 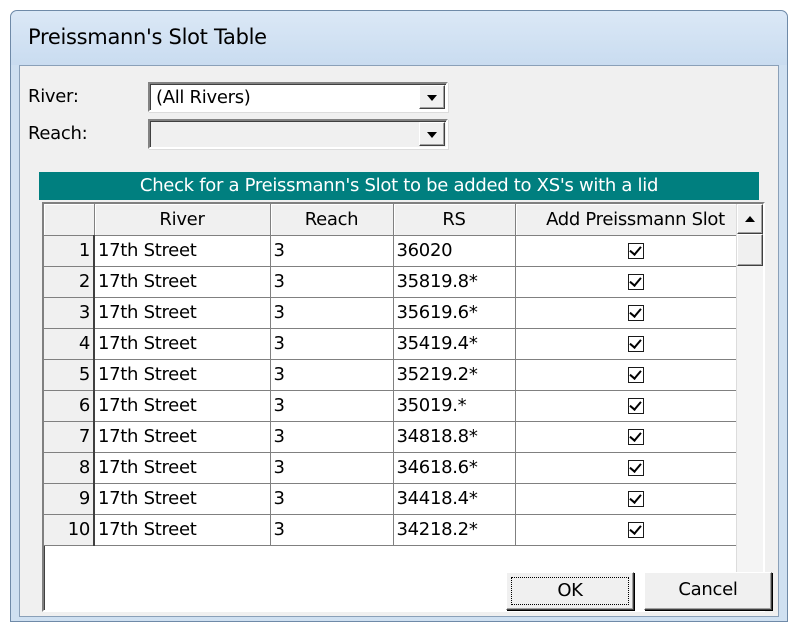 I want to click on row-number: 6, so click(x=69, y=406).